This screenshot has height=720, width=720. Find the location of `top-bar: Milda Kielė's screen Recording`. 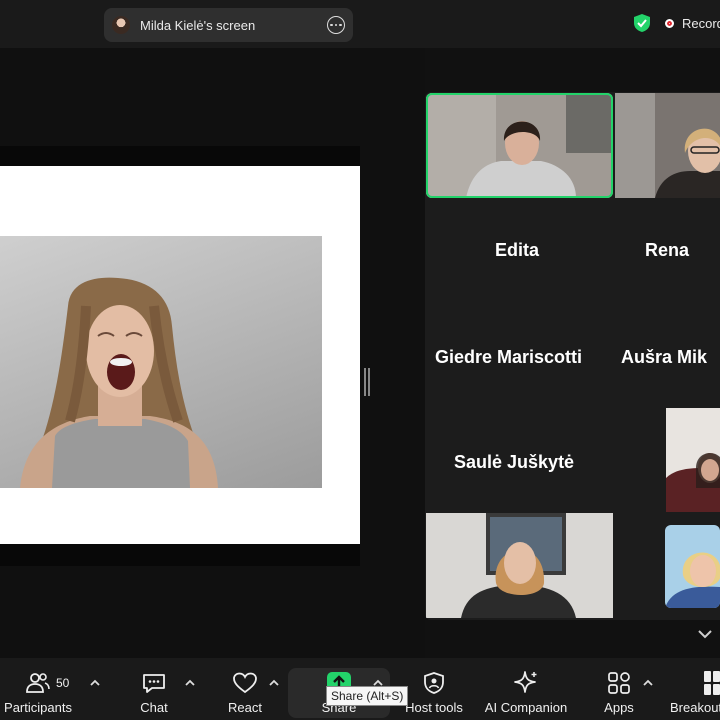

top-bar: Milda Kielė's screen Recording is located at coordinates (360, 24).